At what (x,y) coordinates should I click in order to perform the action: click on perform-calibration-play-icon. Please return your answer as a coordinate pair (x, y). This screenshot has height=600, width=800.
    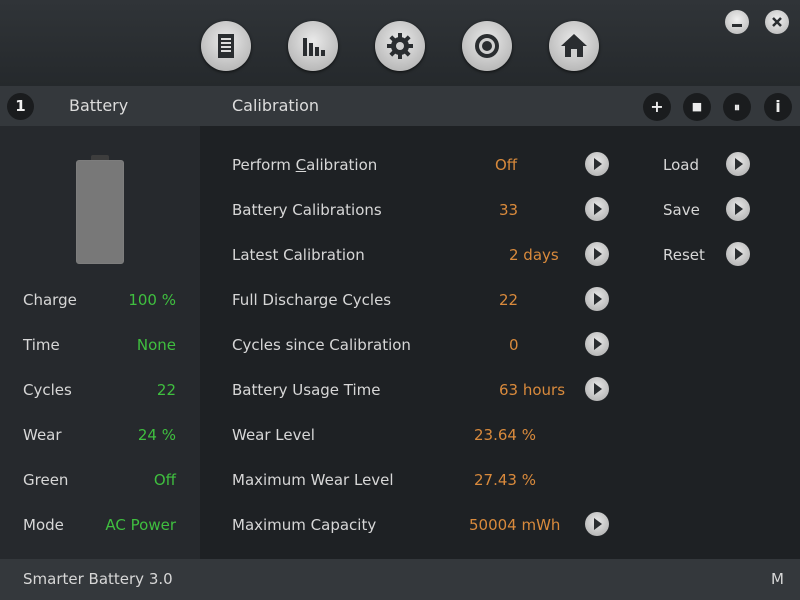
    Looking at the image, I should click on (597, 164).